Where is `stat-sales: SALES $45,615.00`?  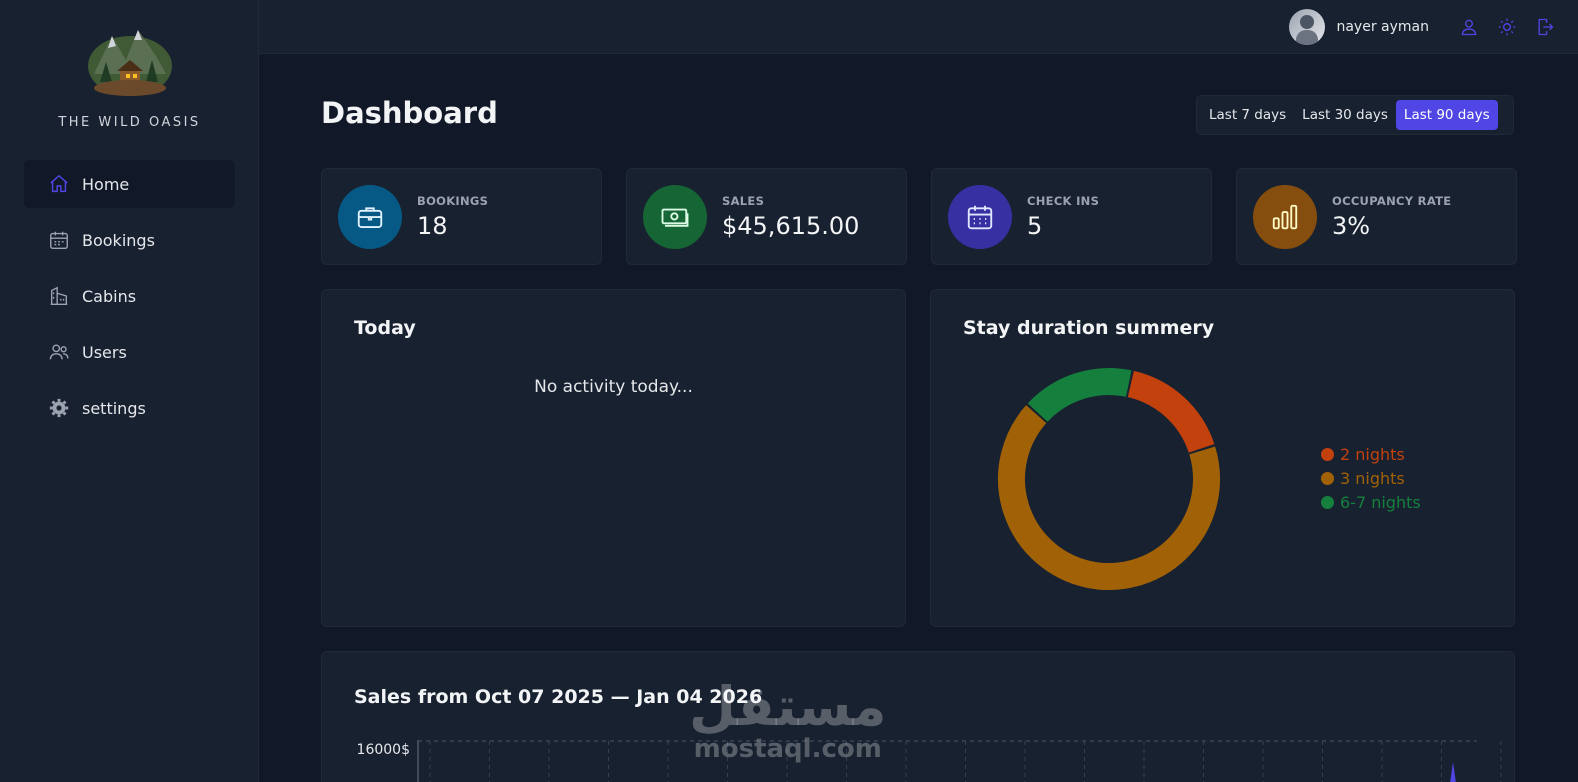 stat-sales: SALES $45,615.00 is located at coordinates (766, 216).